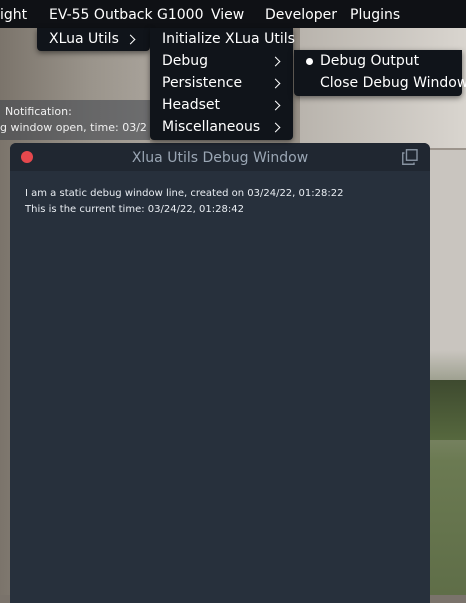 The image size is (466, 603). Describe the element at coordinates (84, 39) in the screenshot. I see `menu-item-xlua-utils: XLua Utils` at that location.